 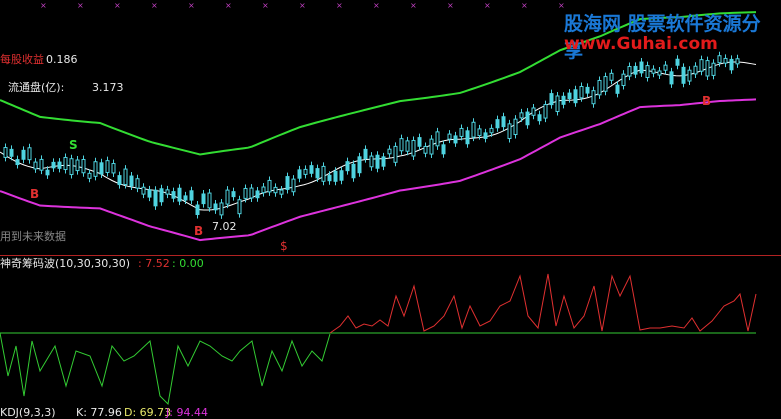 What do you see at coordinates (35, 194) in the screenshot?
I see `buy-marker-1: B` at bounding box center [35, 194].